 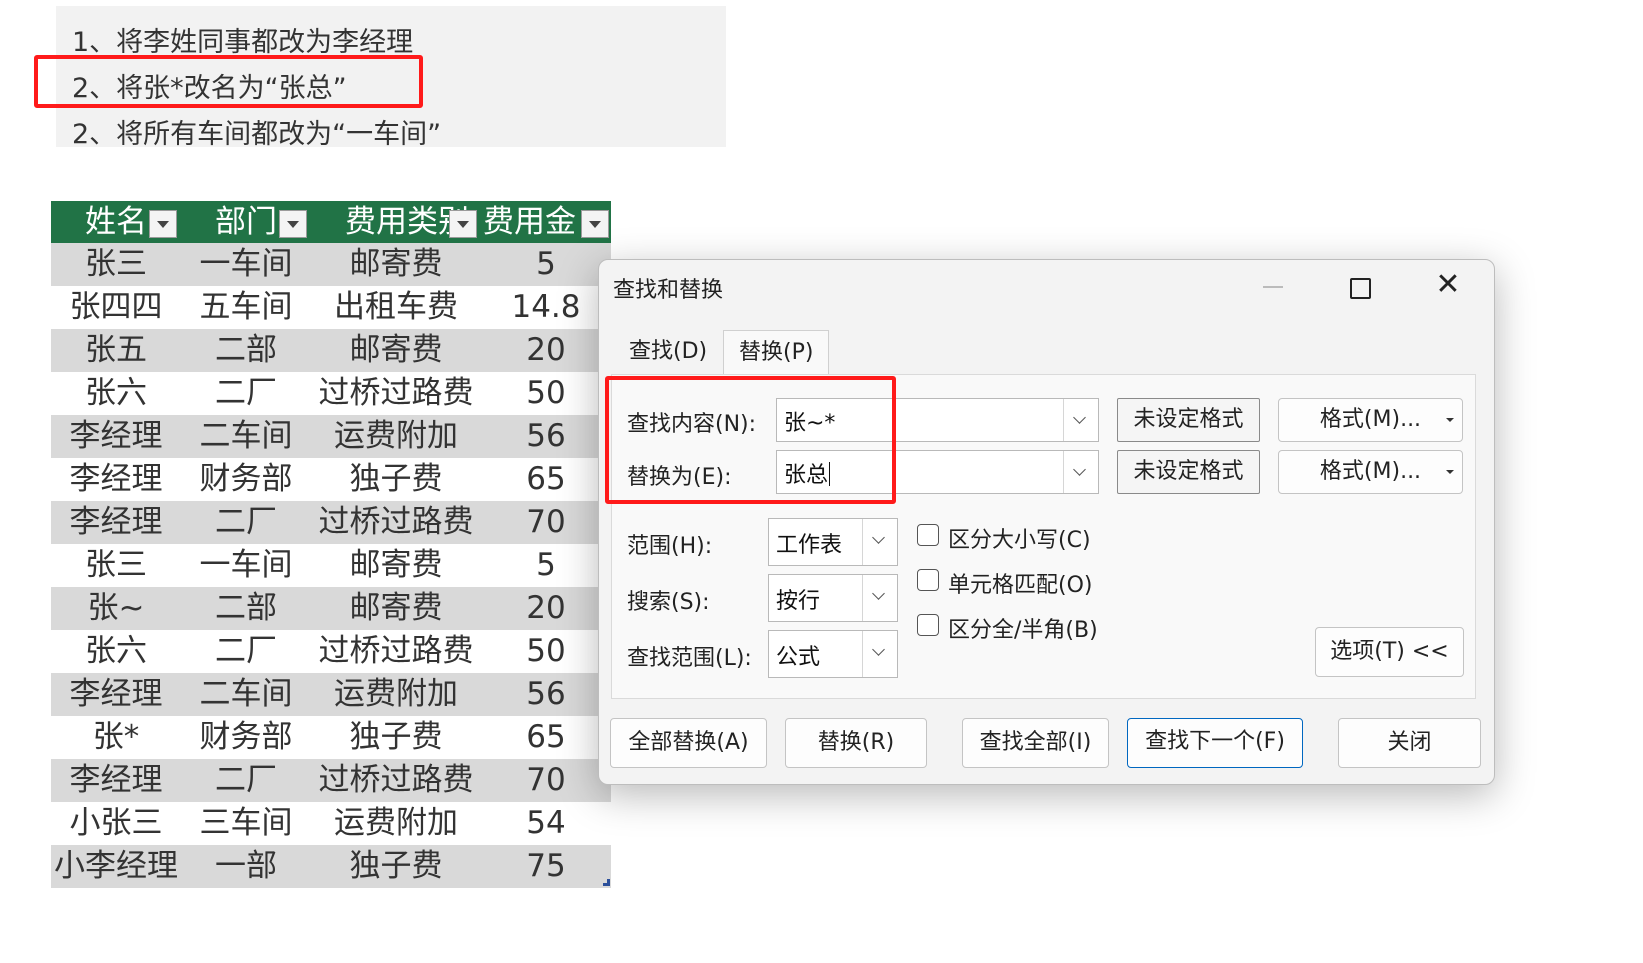 I want to click on table-cell: 54, so click(x=546, y=823).